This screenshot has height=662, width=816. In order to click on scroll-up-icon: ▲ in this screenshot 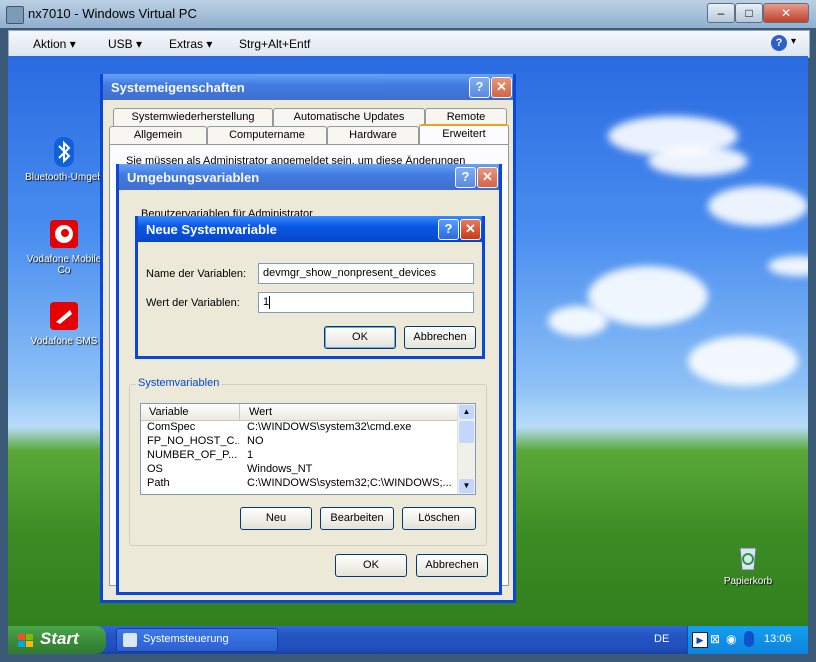, I will do `click(466, 412)`.